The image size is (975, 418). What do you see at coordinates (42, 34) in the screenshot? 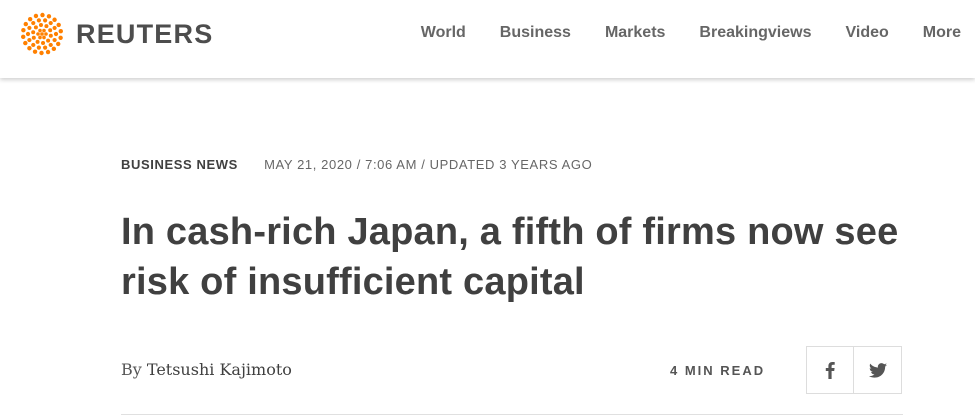
I see `reuters-logo-icon` at bounding box center [42, 34].